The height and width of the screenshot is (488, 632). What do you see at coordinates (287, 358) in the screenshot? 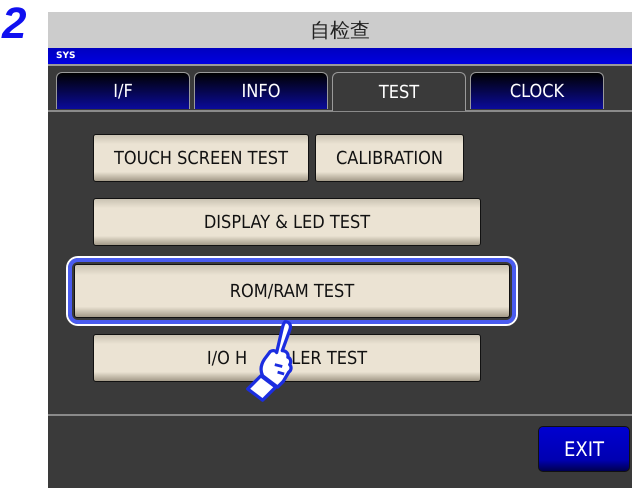
I see `test-button: I/O H LER TEST` at bounding box center [287, 358].